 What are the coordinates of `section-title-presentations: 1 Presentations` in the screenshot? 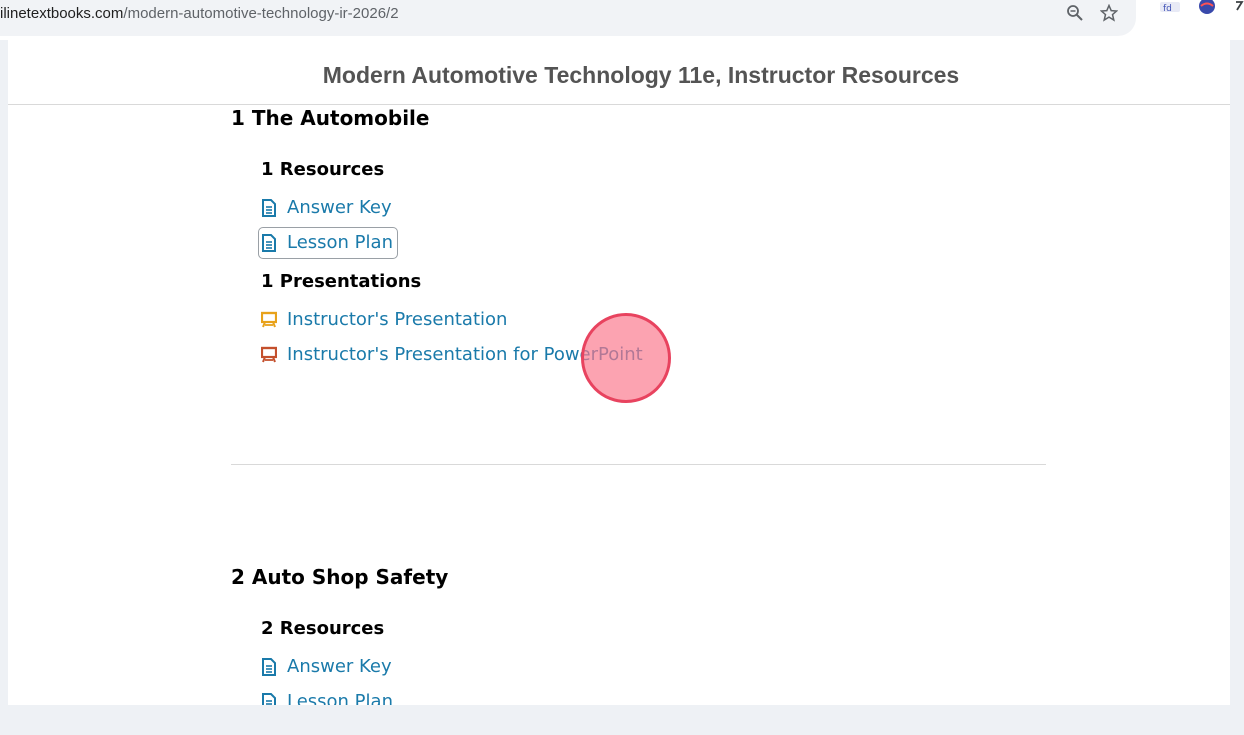 It's located at (341, 281).